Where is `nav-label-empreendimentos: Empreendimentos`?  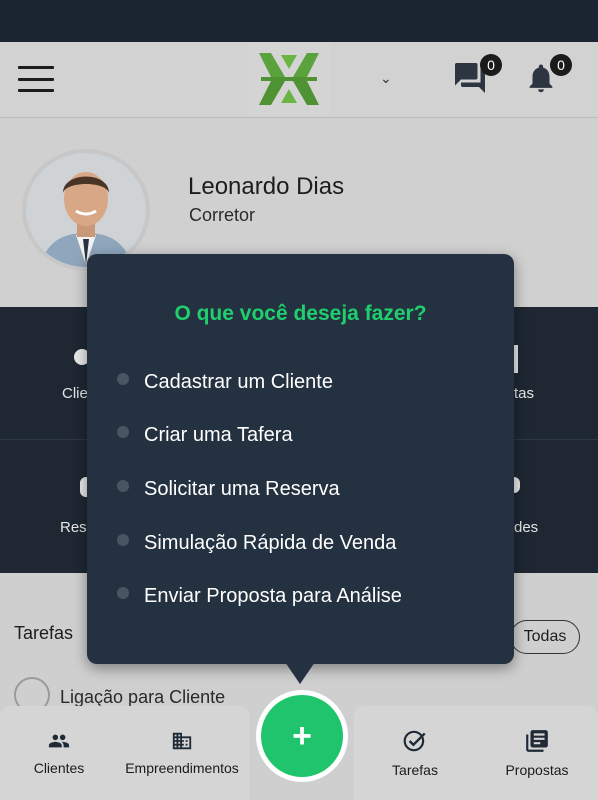 nav-label-empreendimentos: Empreendimentos is located at coordinates (182, 768).